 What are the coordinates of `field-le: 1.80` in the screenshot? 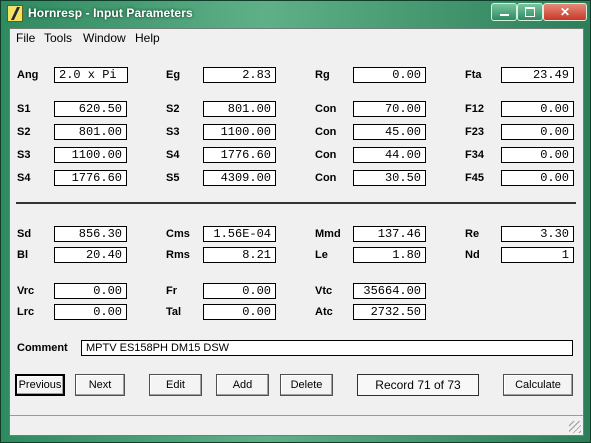 It's located at (389, 255).